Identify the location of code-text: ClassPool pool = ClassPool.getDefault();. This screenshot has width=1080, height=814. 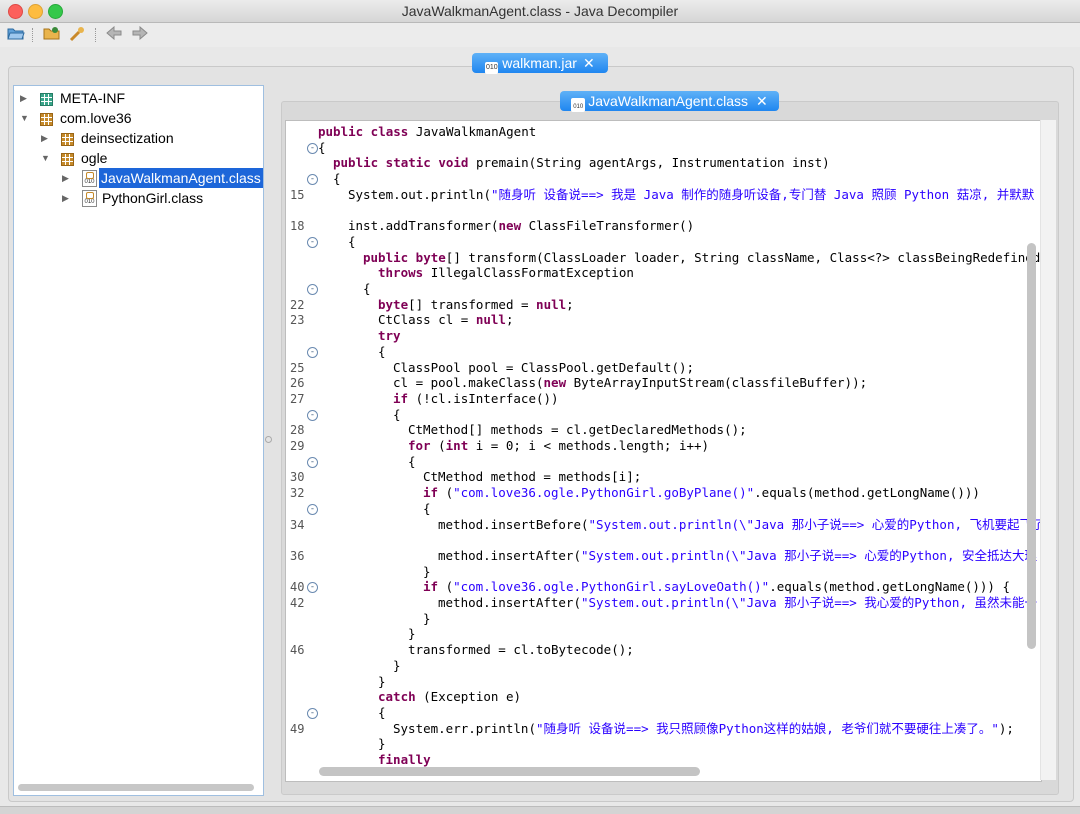
(543, 368).